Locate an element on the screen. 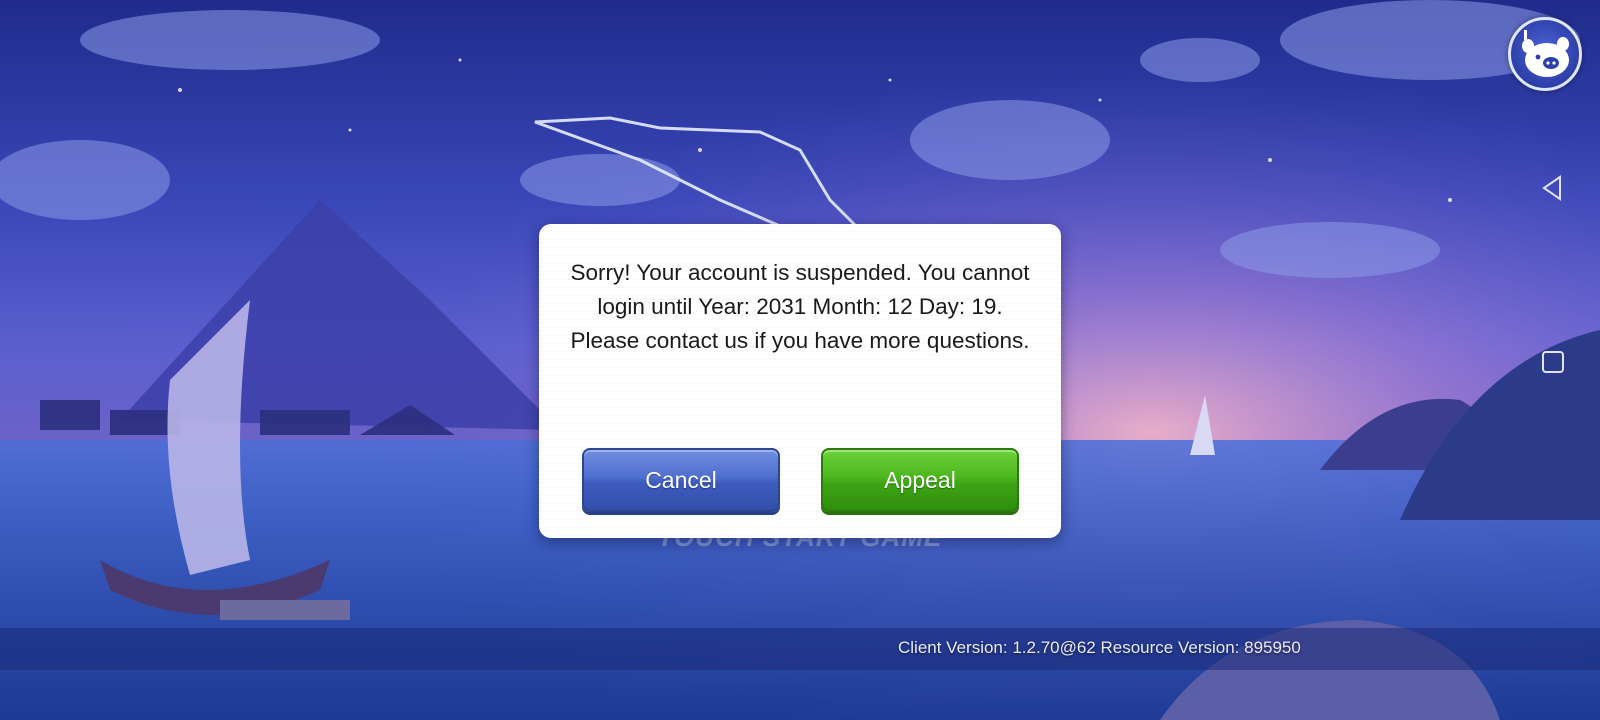 This screenshot has height=720, width=1600. back-button is located at coordinates (1553, 190).